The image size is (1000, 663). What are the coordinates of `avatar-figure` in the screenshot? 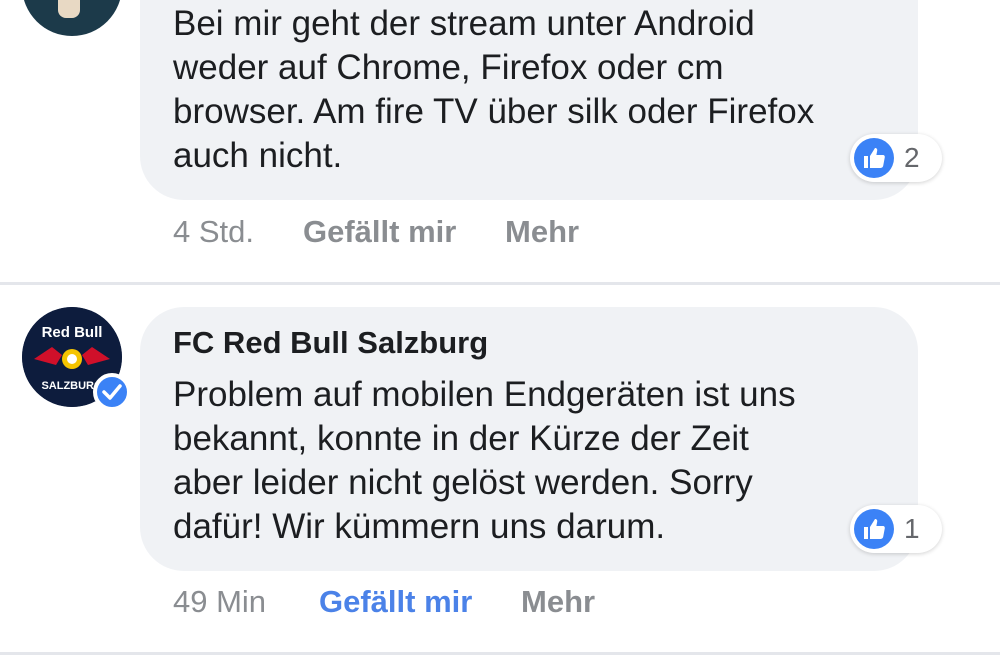 It's located at (69, 9).